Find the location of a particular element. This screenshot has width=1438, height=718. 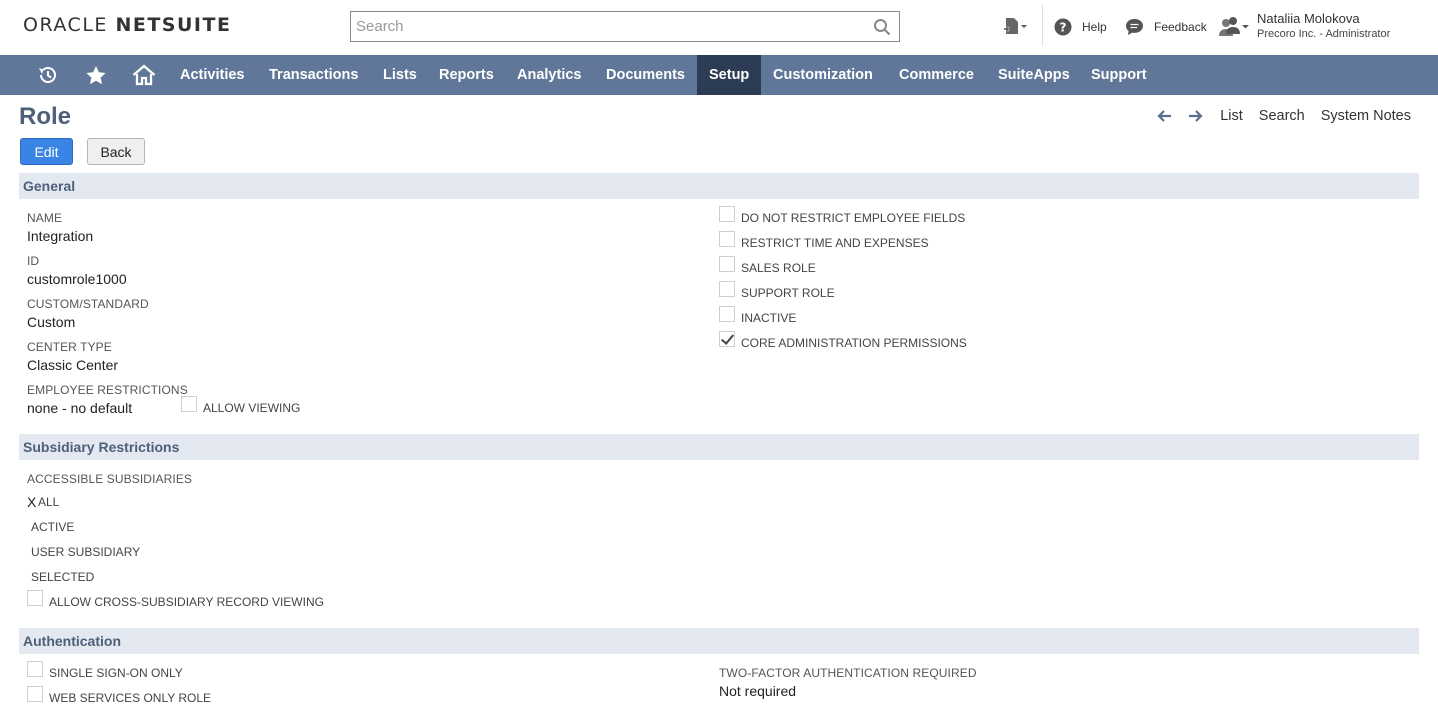

core-administration-permissions-label: CORE ADMINISTRATION PERMISSIONS is located at coordinates (854, 343).